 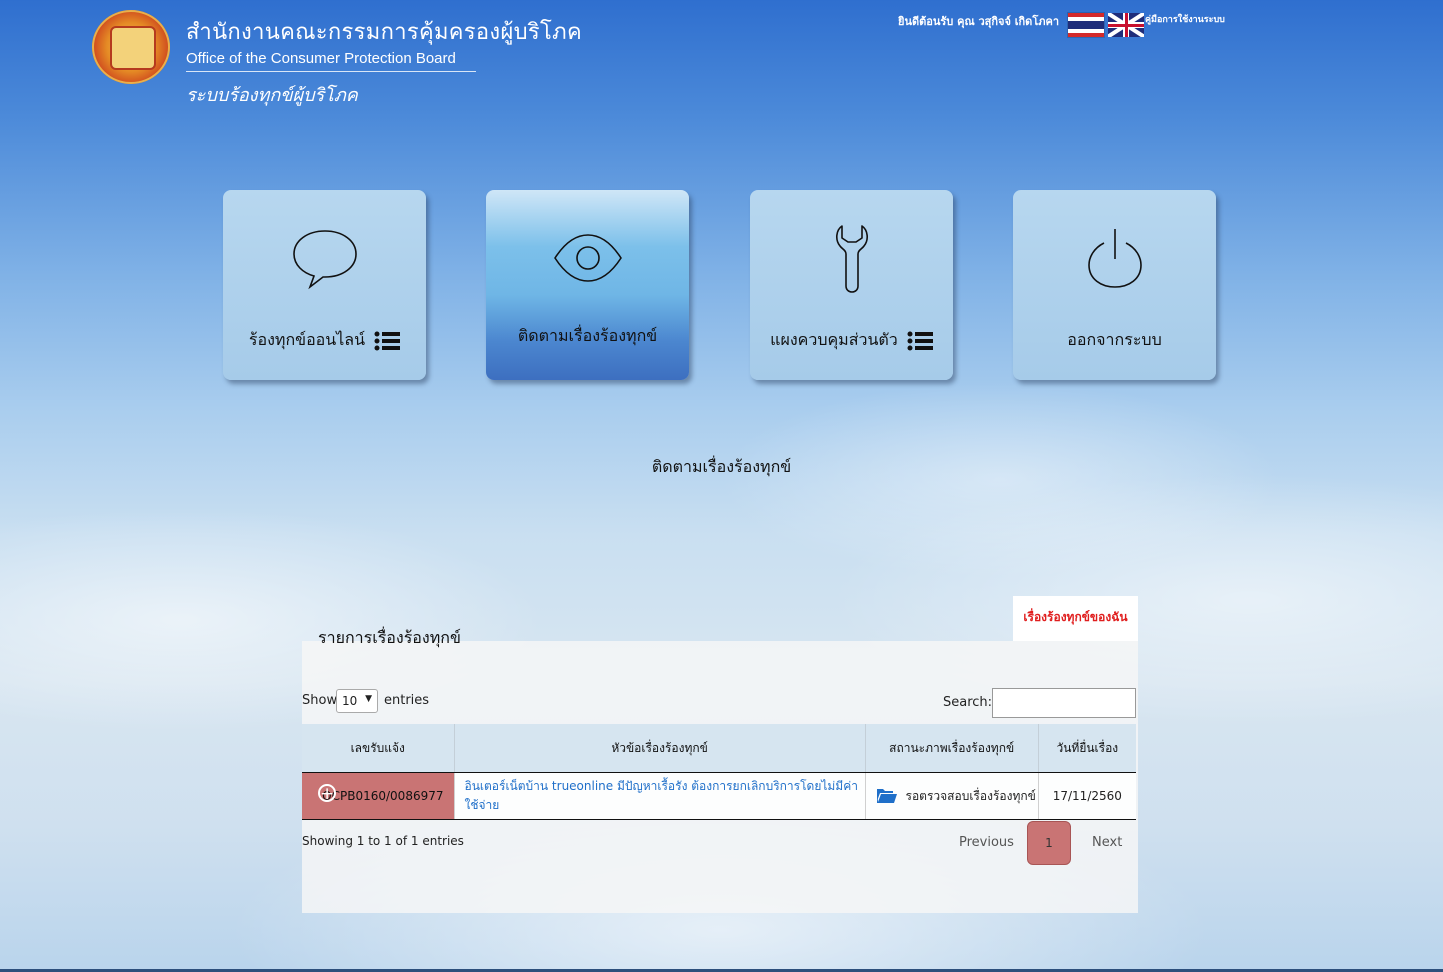 What do you see at coordinates (383, 841) in the screenshot?
I see `table-info: Showing 1 to 1 of 1 entries` at bounding box center [383, 841].